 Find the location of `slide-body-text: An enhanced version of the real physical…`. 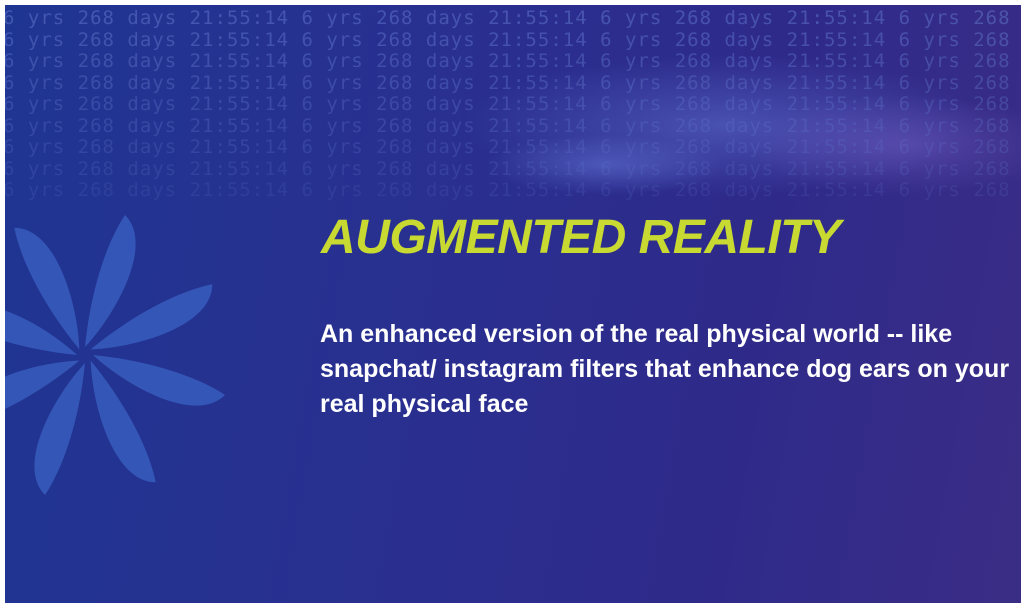

slide-body-text: An enhanced version of the real physical… is located at coordinates (665, 369).